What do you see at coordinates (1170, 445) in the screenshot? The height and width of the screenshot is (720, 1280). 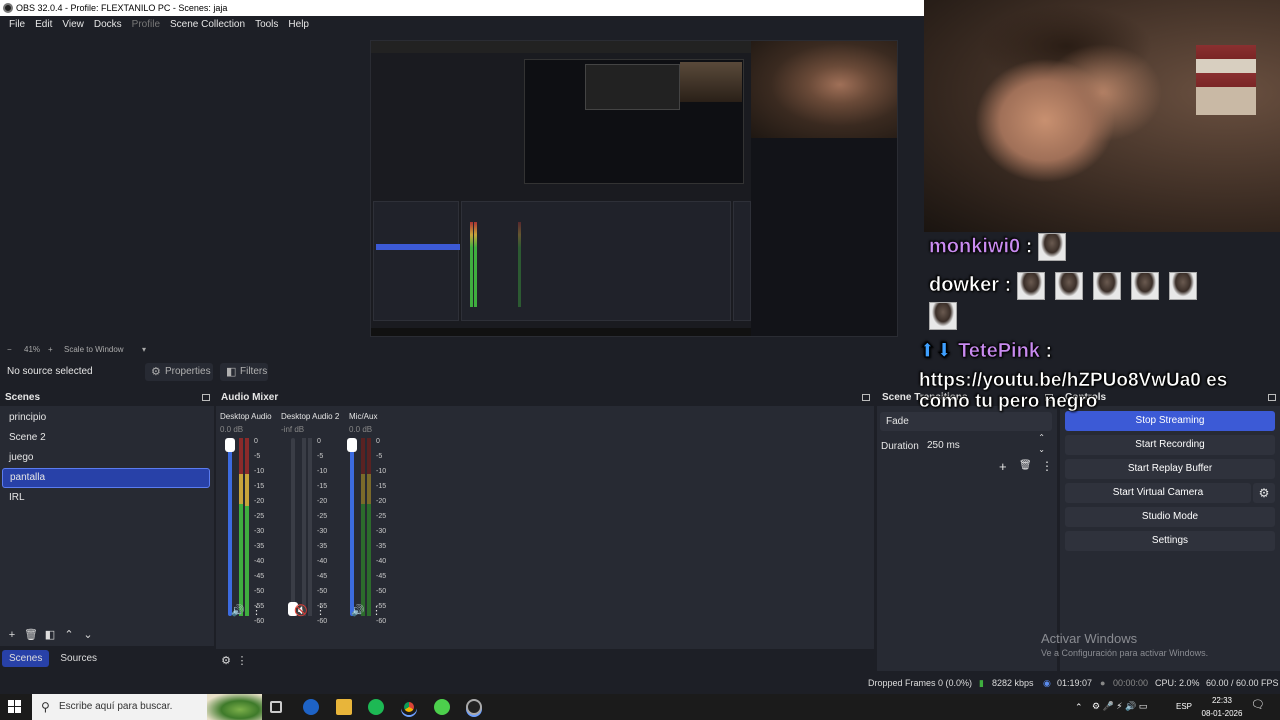 I see `start-recording-button: Start Recording` at bounding box center [1170, 445].